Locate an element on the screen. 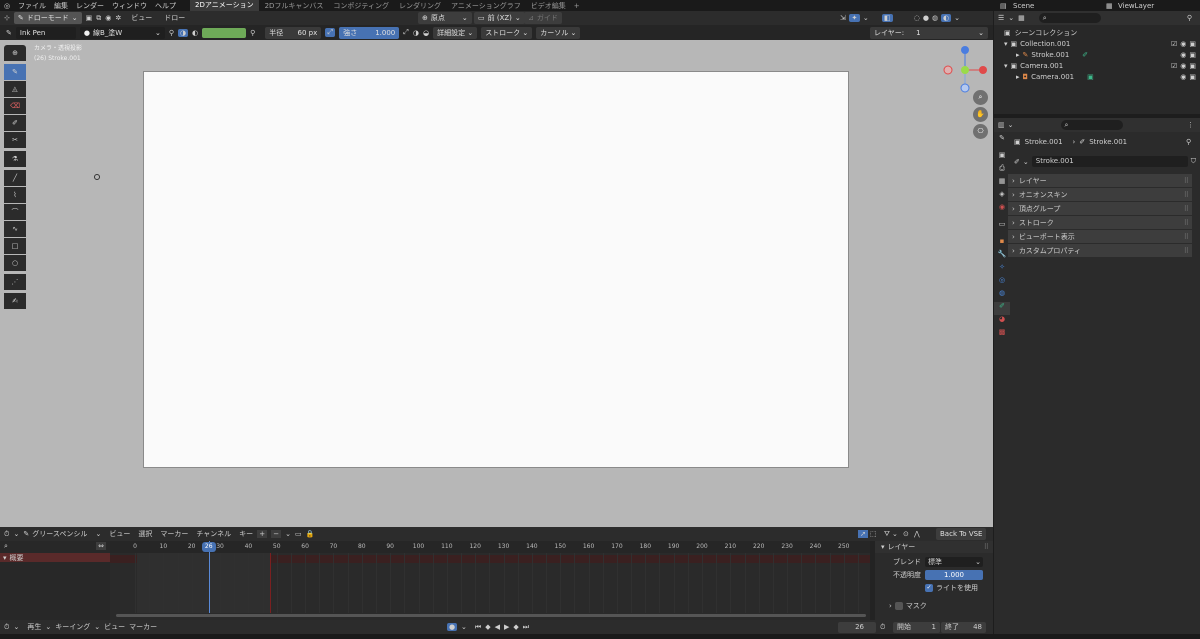  menu-marker: マーカー is located at coordinates (143, 627).